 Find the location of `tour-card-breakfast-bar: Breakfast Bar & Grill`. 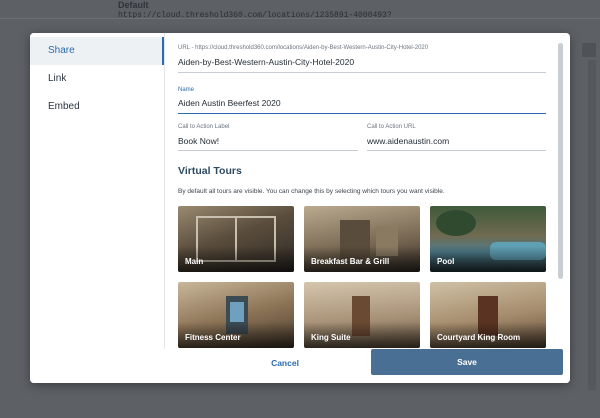

tour-card-breakfast-bar: Breakfast Bar & Grill is located at coordinates (362, 239).